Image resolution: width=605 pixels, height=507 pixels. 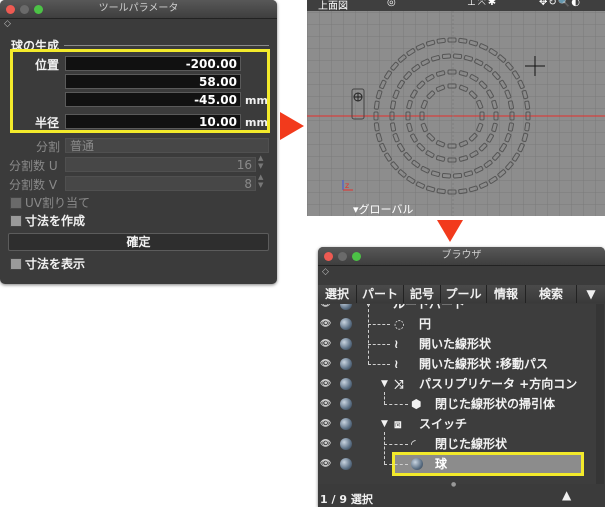 What do you see at coordinates (560, 4) in the screenshot?
I see `navigation-icons: ✥↻🔍◐` at bounding box center [560, 4].